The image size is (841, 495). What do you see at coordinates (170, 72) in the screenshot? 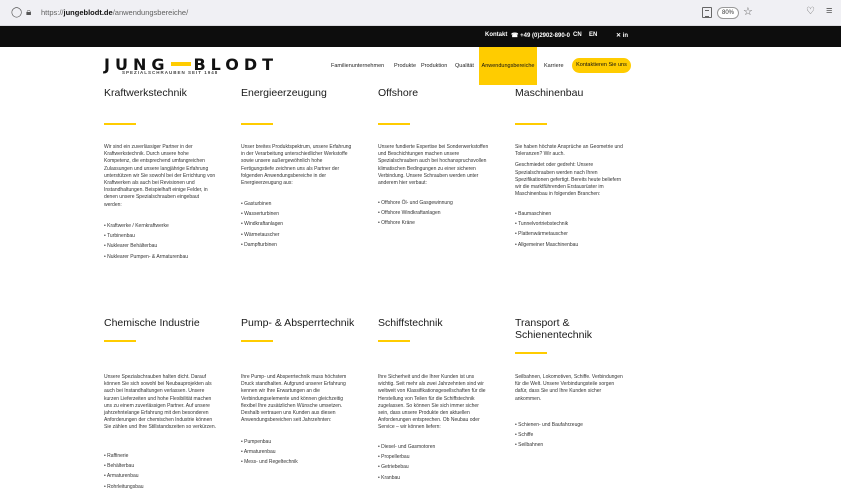
I see `logo-subtitle: SPEZIALSCHRAUBEN SEIT 1948` at bounding box center [170, 72].